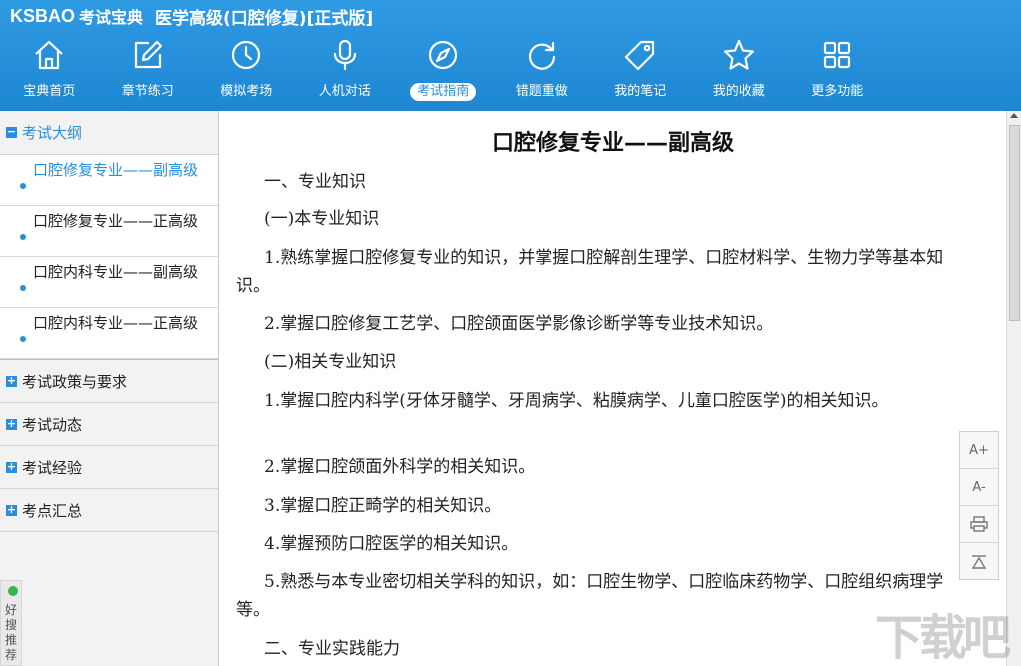 The image size is (1021, 666). Describe the element at coordinates (541, 55) in the screenshot. I see `refresh-icon` at that location.